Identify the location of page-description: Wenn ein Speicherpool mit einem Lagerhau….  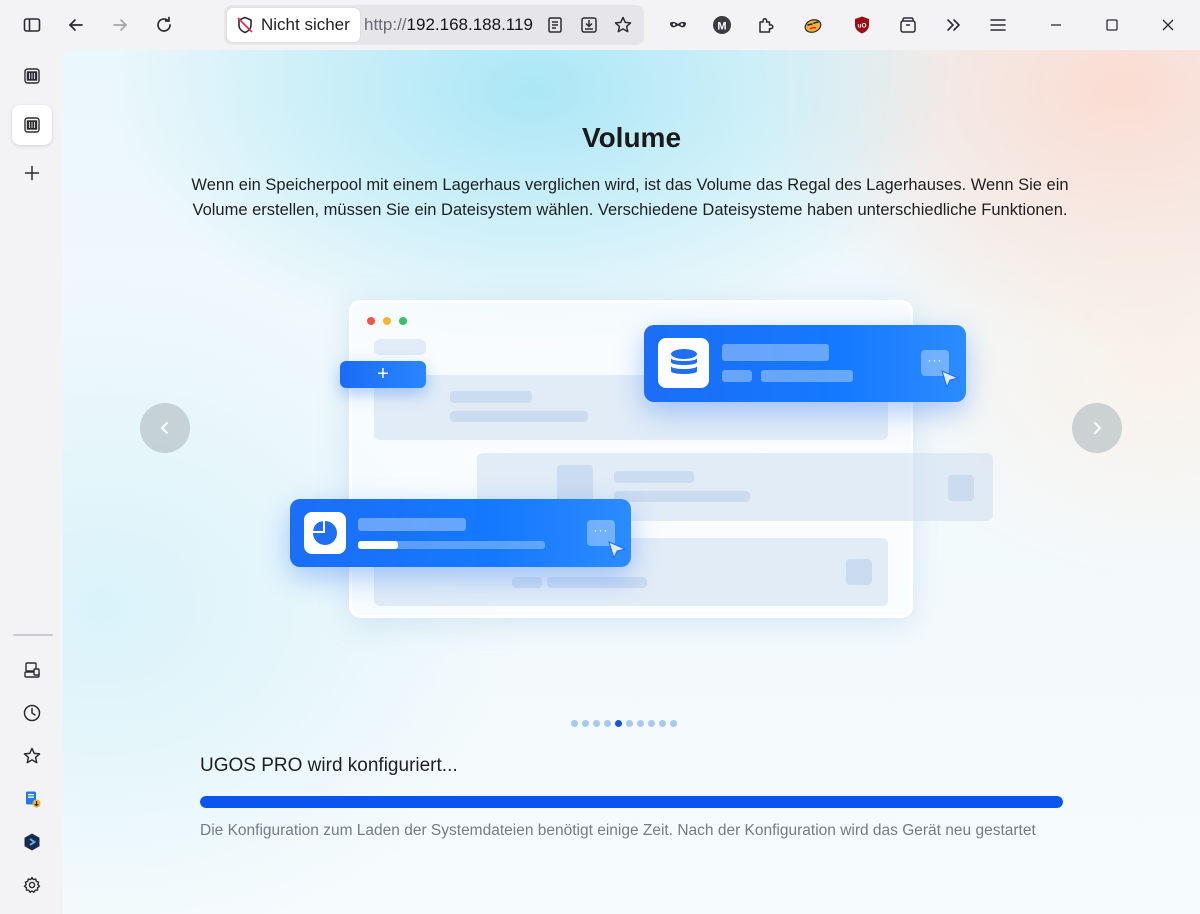
(630, 197).